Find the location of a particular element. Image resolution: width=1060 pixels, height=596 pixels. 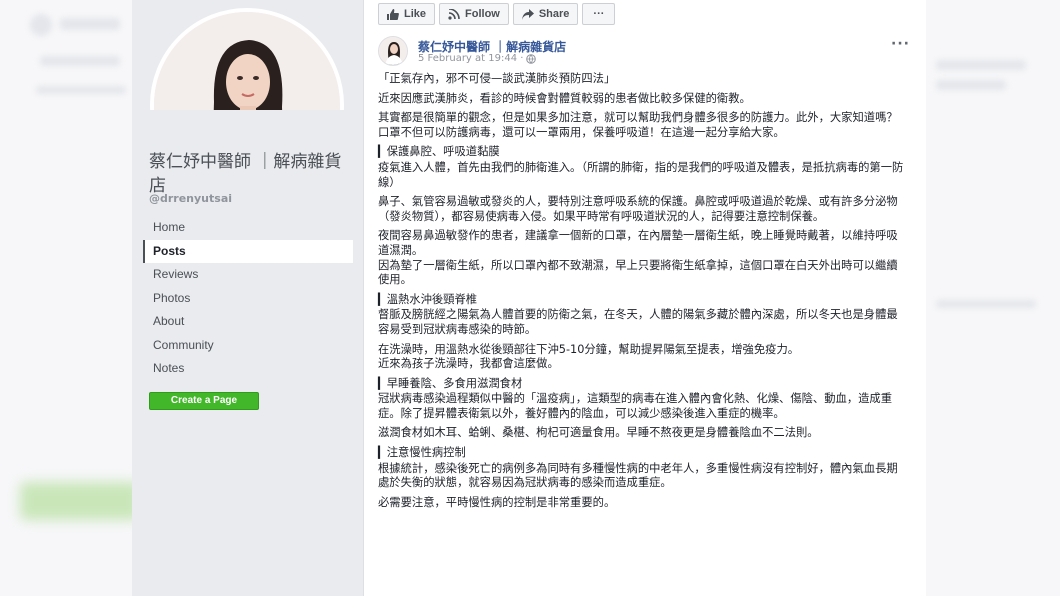

post-options-button: ··· is located at coordinates (900, 44).